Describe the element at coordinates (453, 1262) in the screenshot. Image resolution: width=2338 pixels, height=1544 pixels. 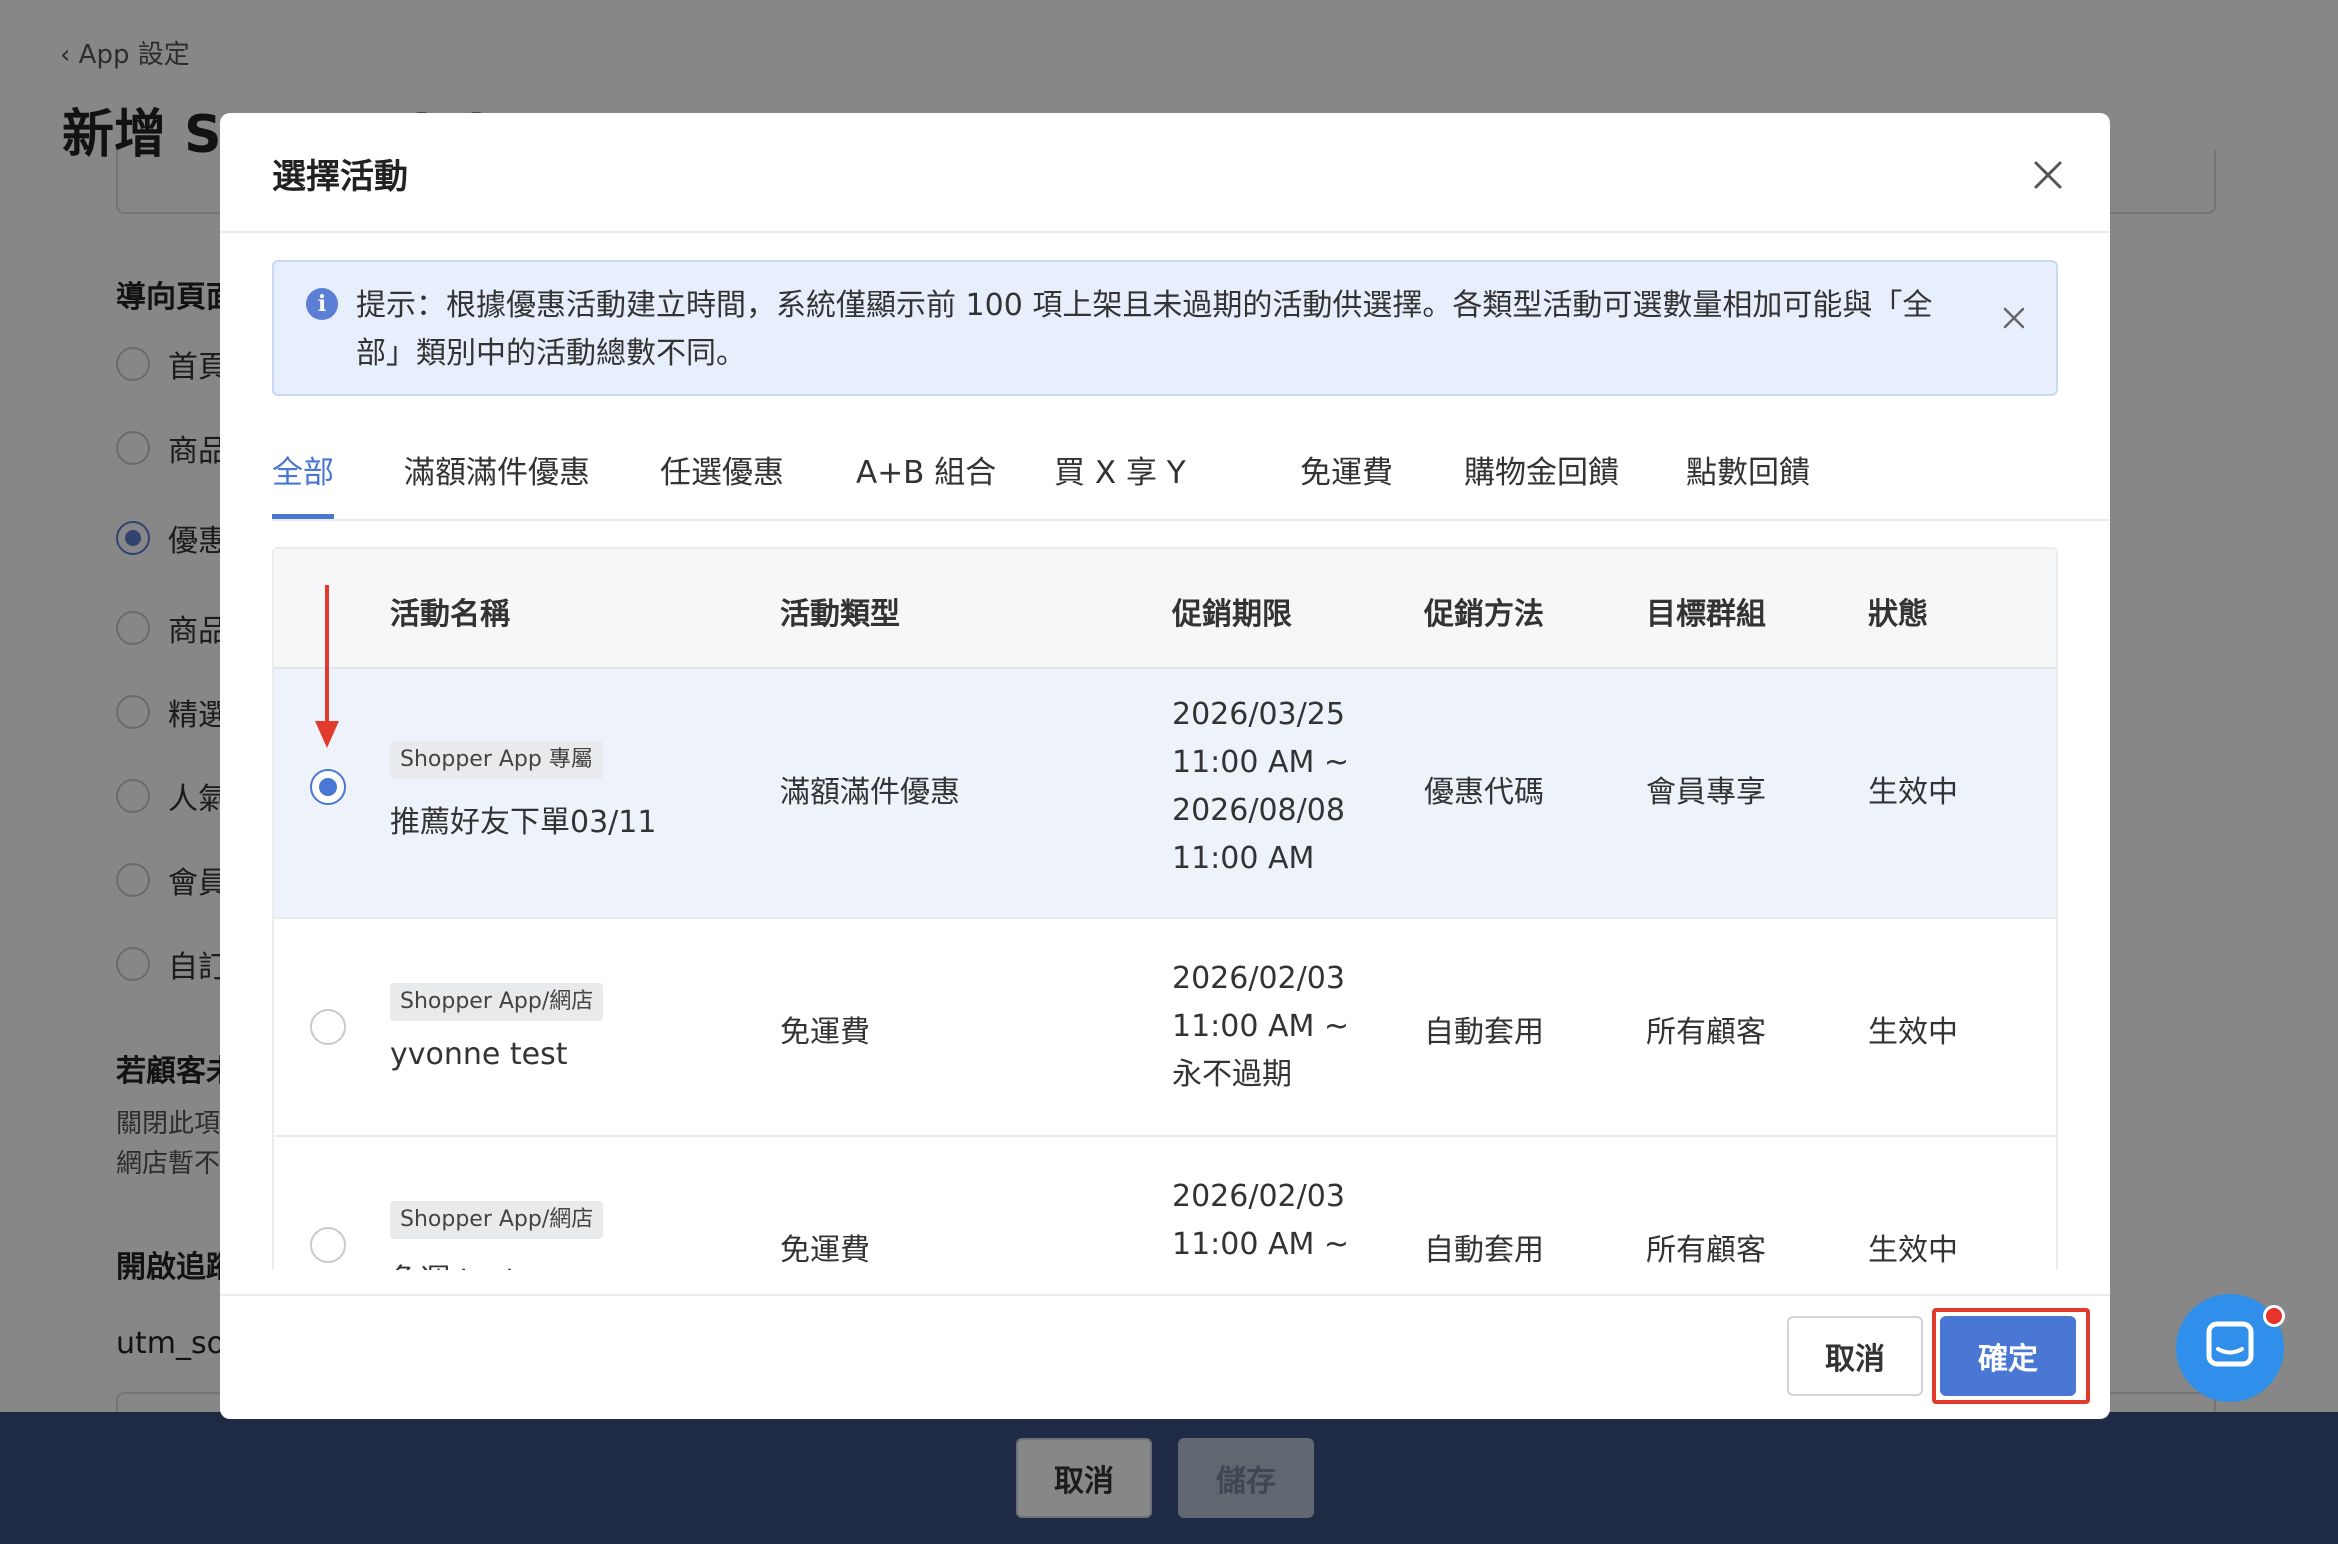
I see `campaign-name: 免運 test` at that location.